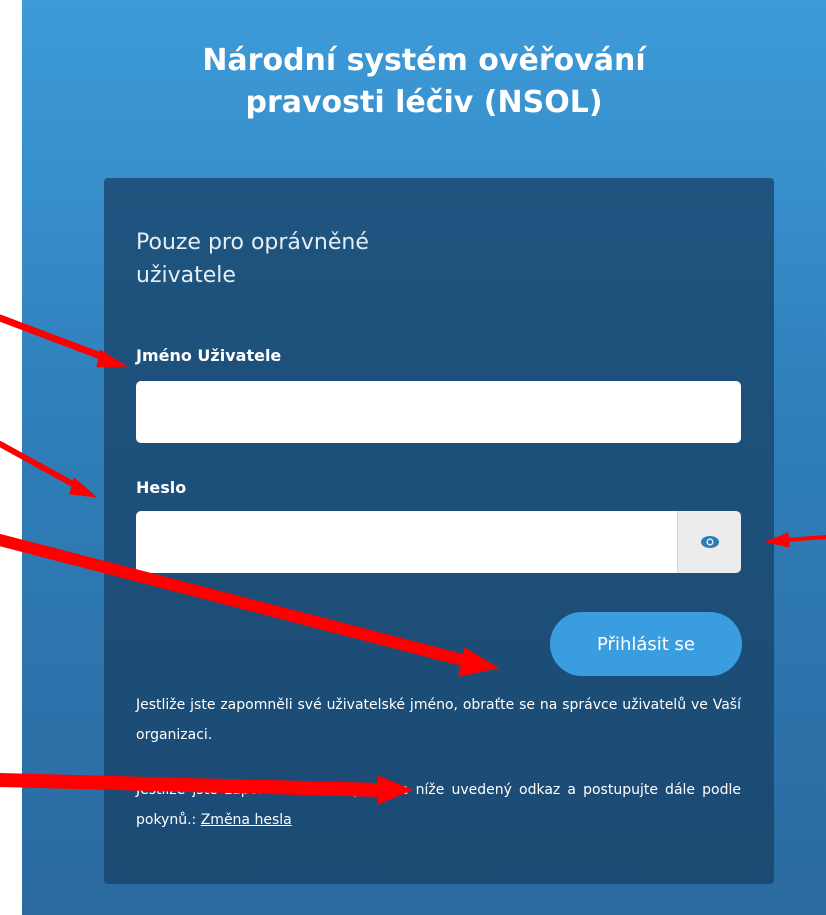 The width and height of the screenshot is (826, 915). What do you see at coordinates (424, 102) in the screenshot?
I see `page-title-line-2: pravosti léčiv (NSOL)` at bounding box center [424, 102].